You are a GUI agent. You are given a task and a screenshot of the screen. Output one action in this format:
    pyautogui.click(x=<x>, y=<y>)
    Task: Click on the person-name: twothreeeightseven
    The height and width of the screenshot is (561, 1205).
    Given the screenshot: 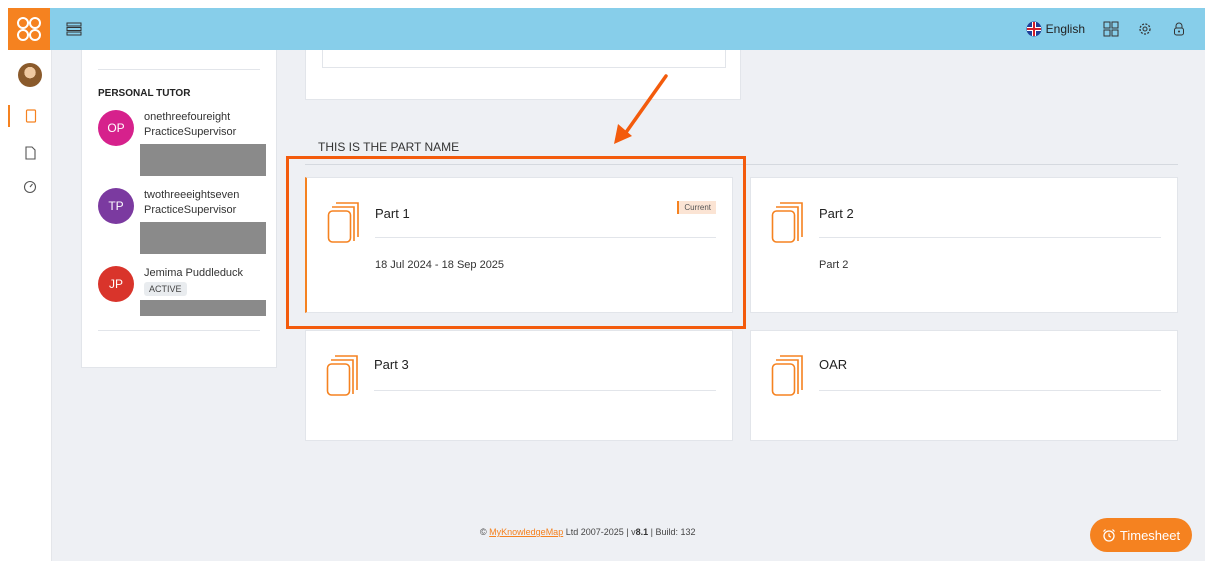 What is the action you would take?
    pyautogui.click(x=192, y=195)
    